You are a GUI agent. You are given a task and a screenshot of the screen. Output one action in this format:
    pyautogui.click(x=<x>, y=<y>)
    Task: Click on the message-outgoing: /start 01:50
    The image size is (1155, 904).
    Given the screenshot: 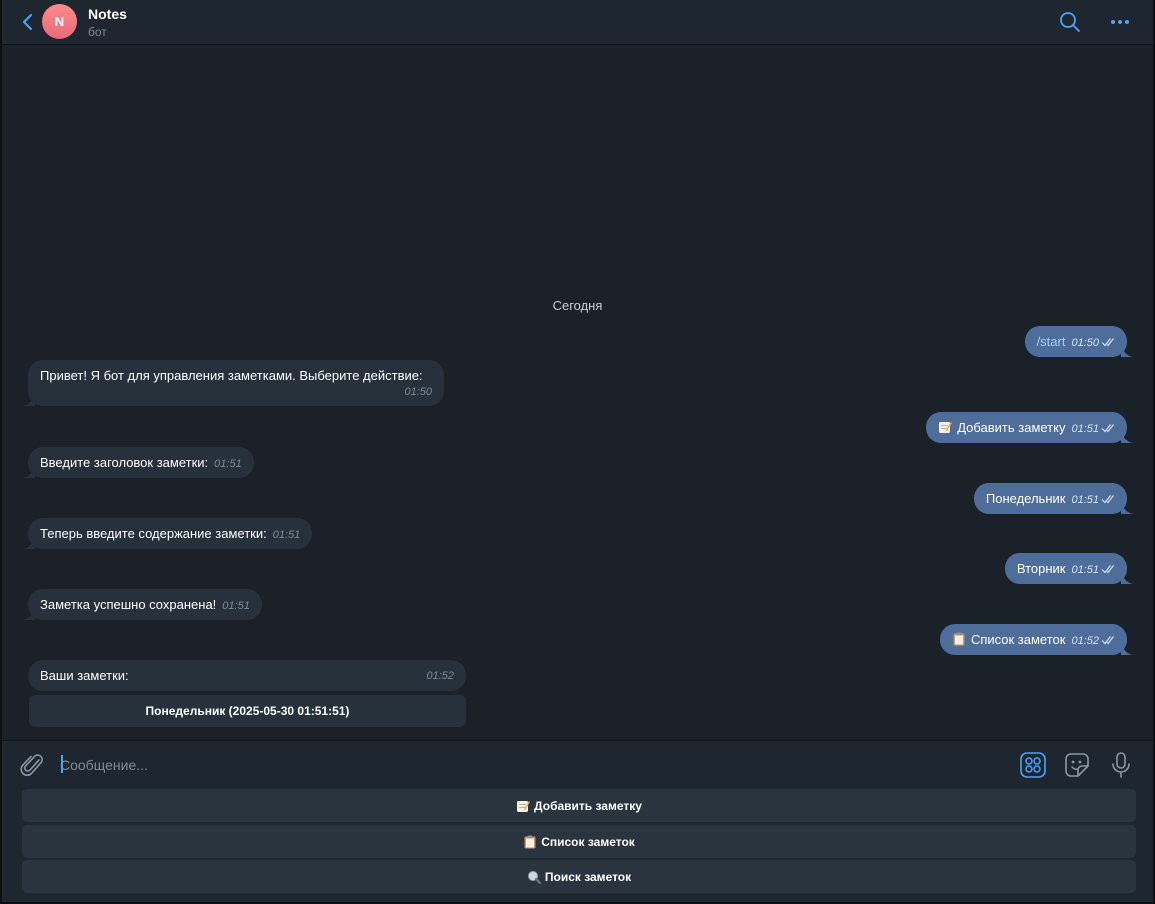 What is the action you would take?
    pyautogui.click(x=1078, y=341)
    